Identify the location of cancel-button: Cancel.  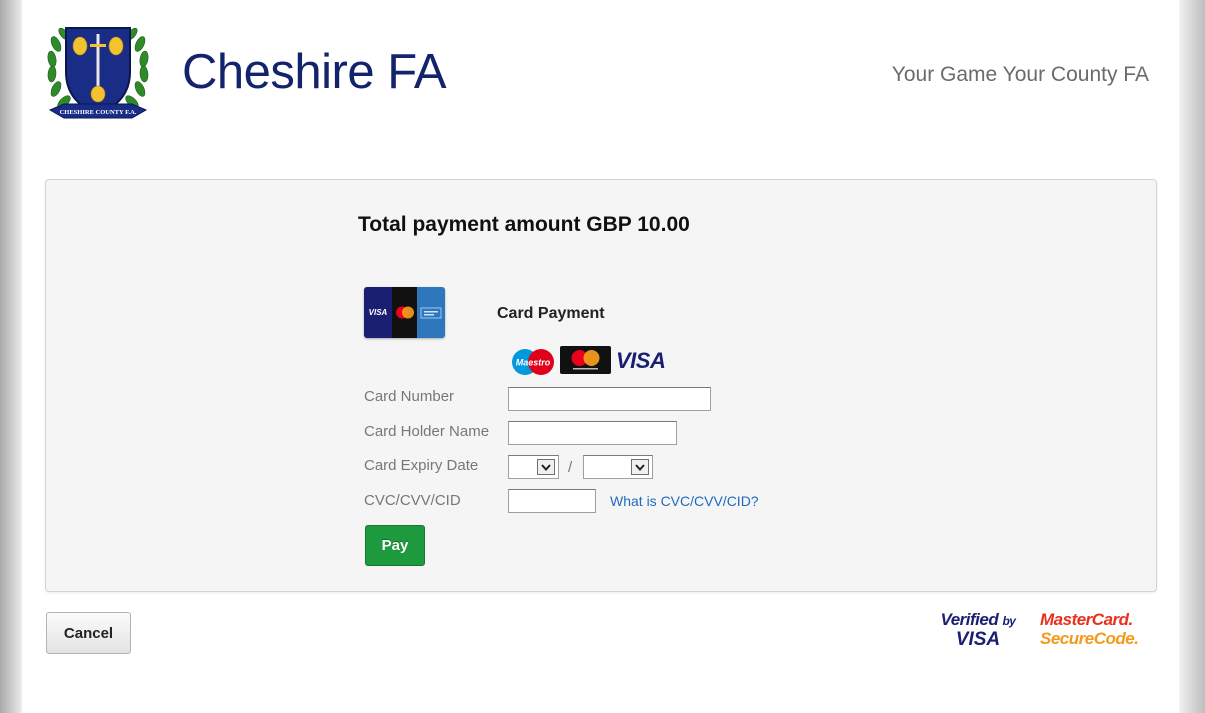
(88, 633).